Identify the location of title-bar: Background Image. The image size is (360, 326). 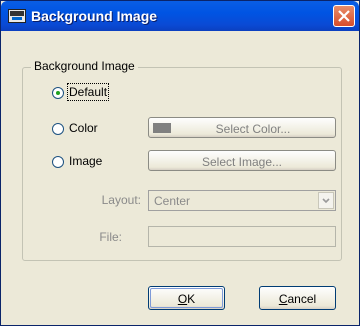
(180, 16).